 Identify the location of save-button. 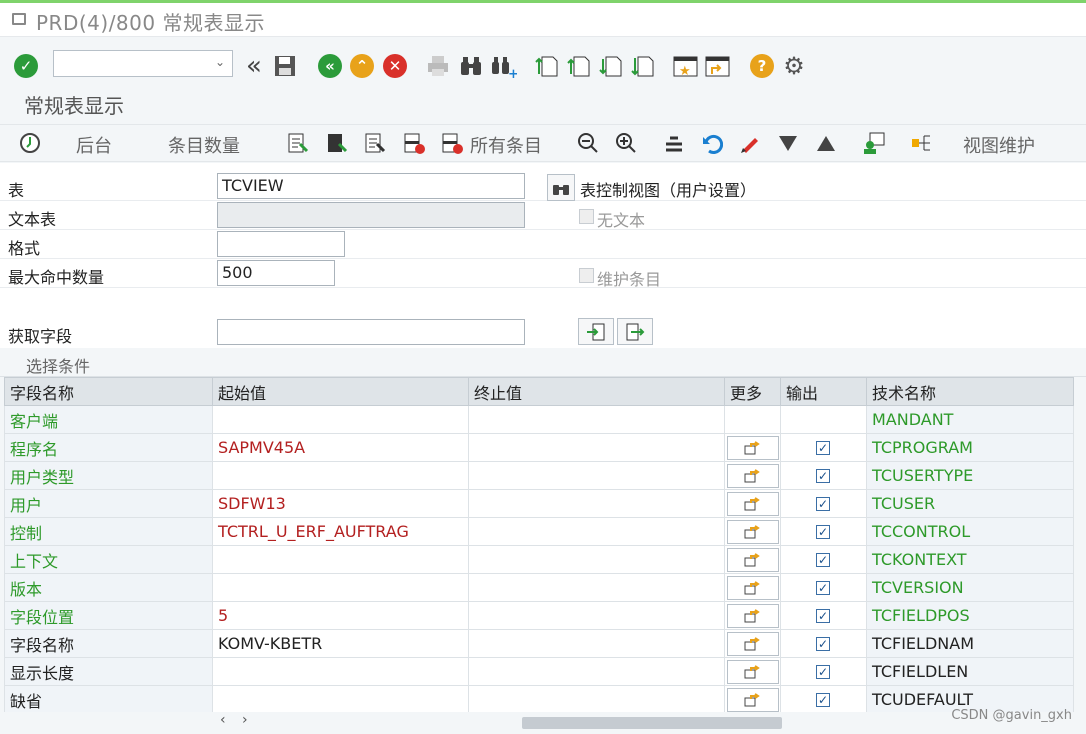
(285, 66).